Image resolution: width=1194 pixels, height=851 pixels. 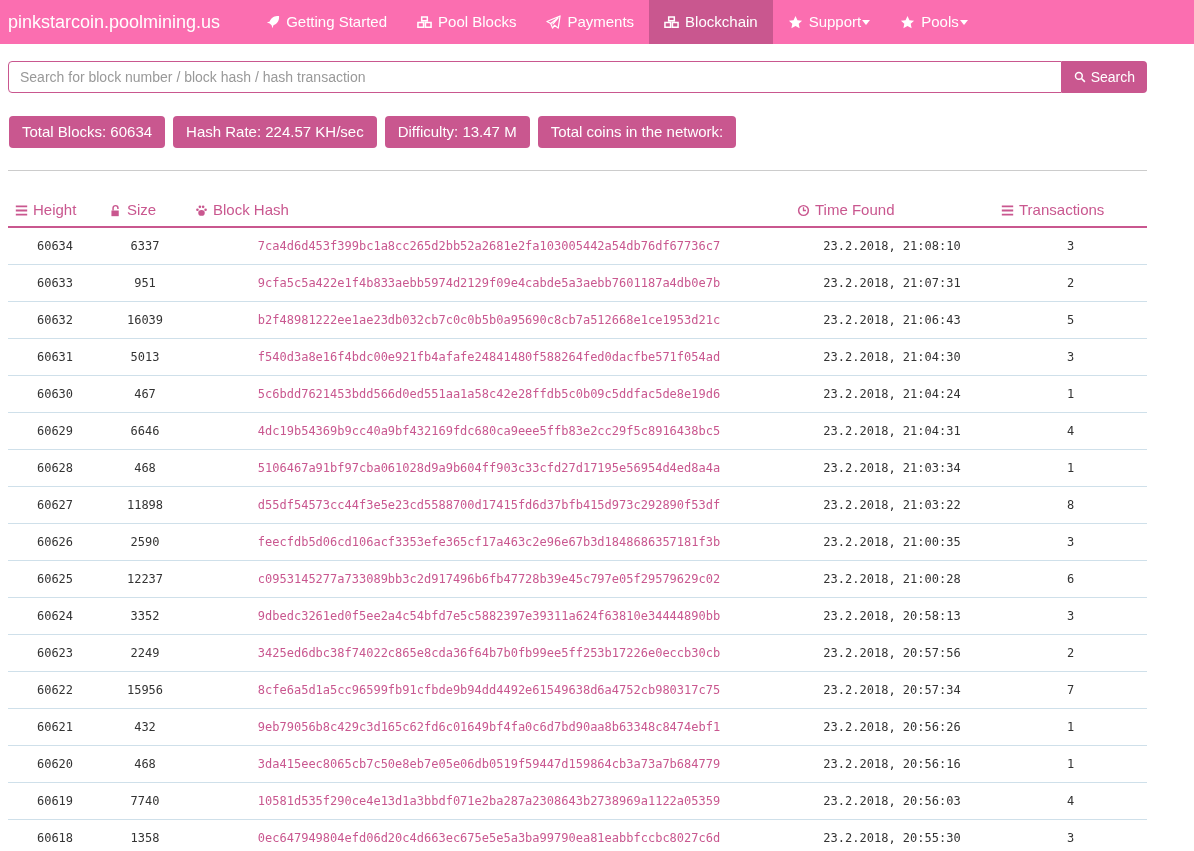 I want to click on block-hash-link: 4dc19b54369b9cc40a9bf432169fdc680ca9eee5ffb83e2cc29f5c8916438bc5, so click(x=489, y=431).